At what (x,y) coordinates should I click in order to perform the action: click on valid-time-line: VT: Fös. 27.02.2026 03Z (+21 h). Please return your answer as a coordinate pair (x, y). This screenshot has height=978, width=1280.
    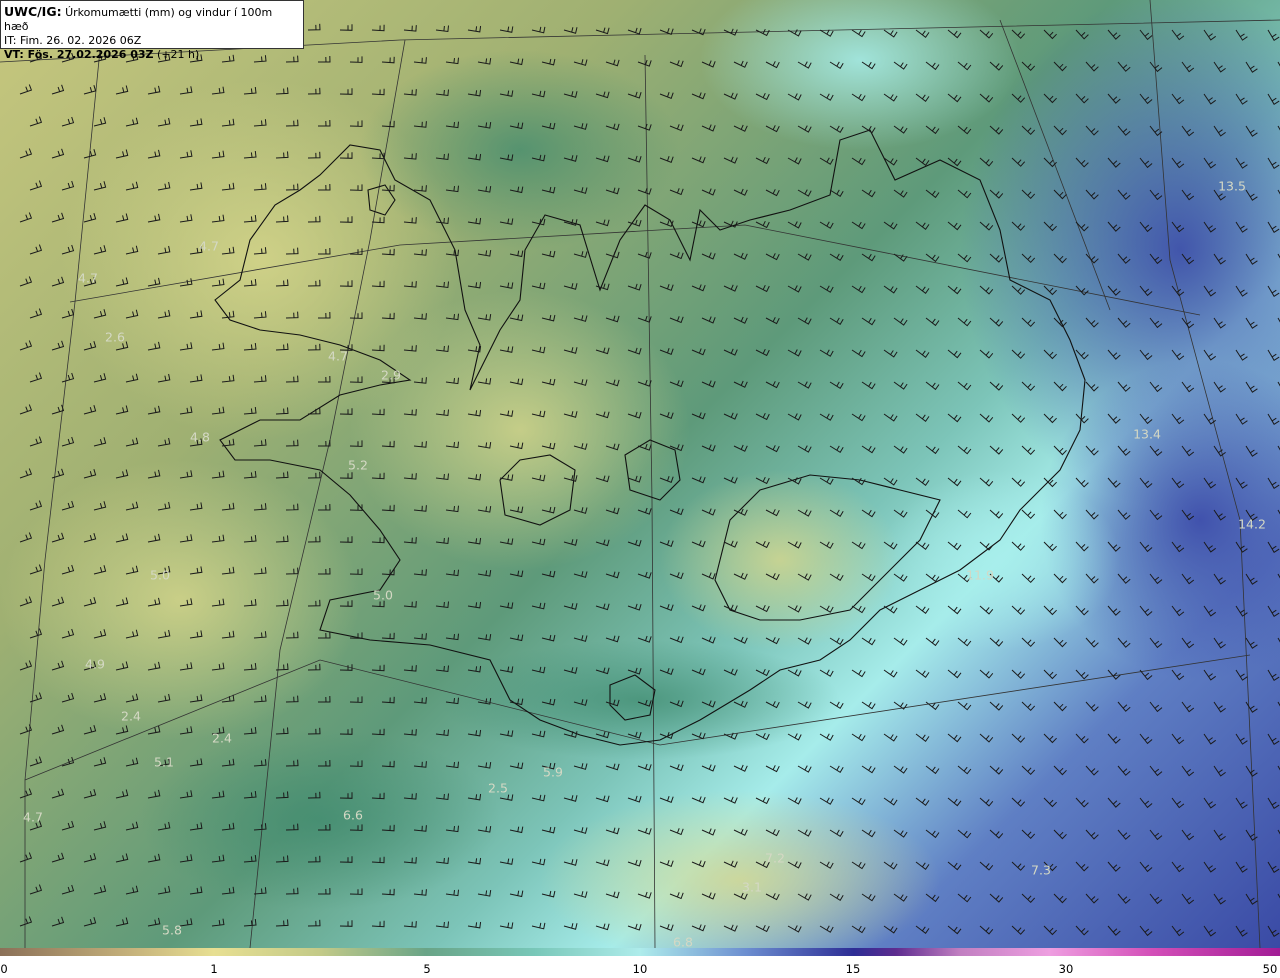
    Looking at the image, I should click on (152, 55).